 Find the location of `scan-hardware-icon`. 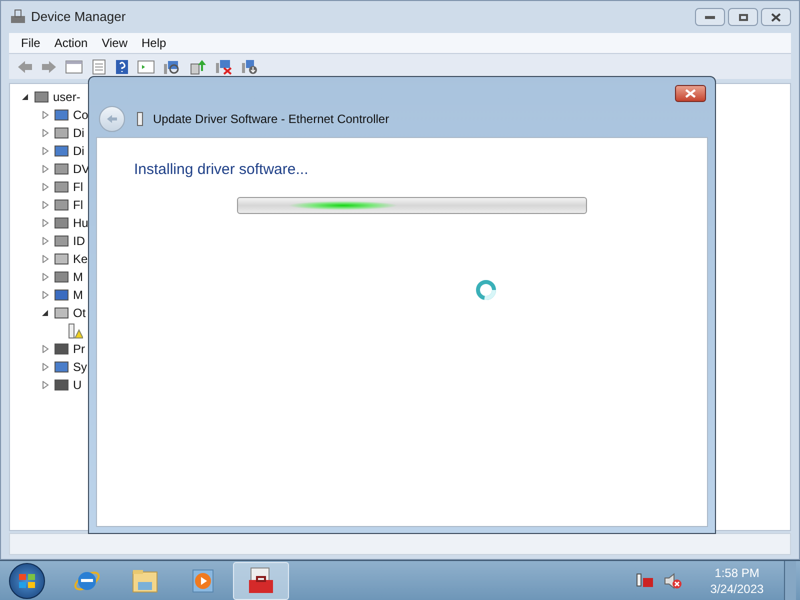

scan-hardware-icon is located at coordinates (172, 66).